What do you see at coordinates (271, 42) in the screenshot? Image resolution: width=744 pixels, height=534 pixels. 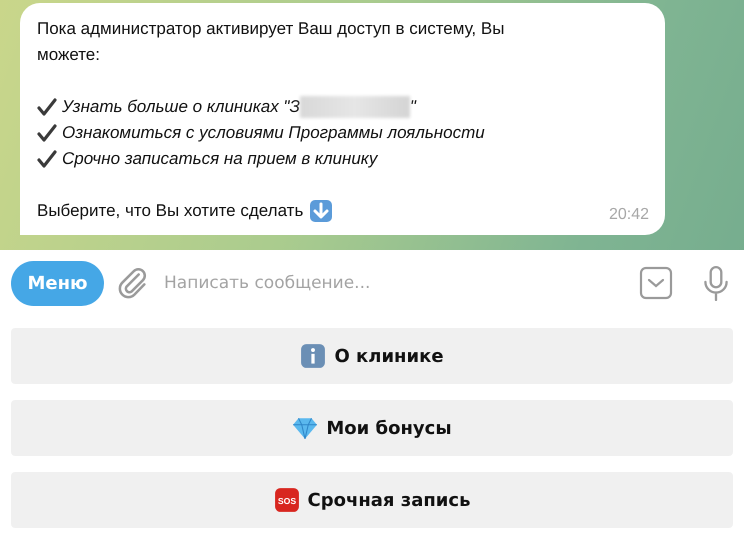 I see `message-text: Пока администратор активирует Ваш доступ в систему, Вы можете:` at bounding box center [271, 42].